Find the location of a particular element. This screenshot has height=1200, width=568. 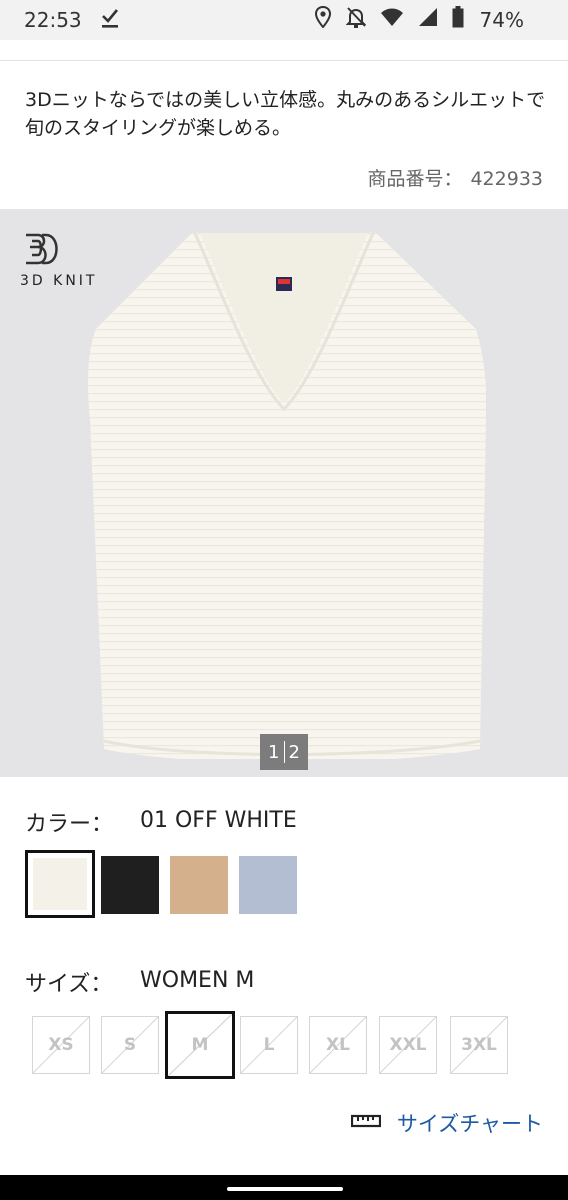

size-option-label: L is located at coordinates (269, 1045).